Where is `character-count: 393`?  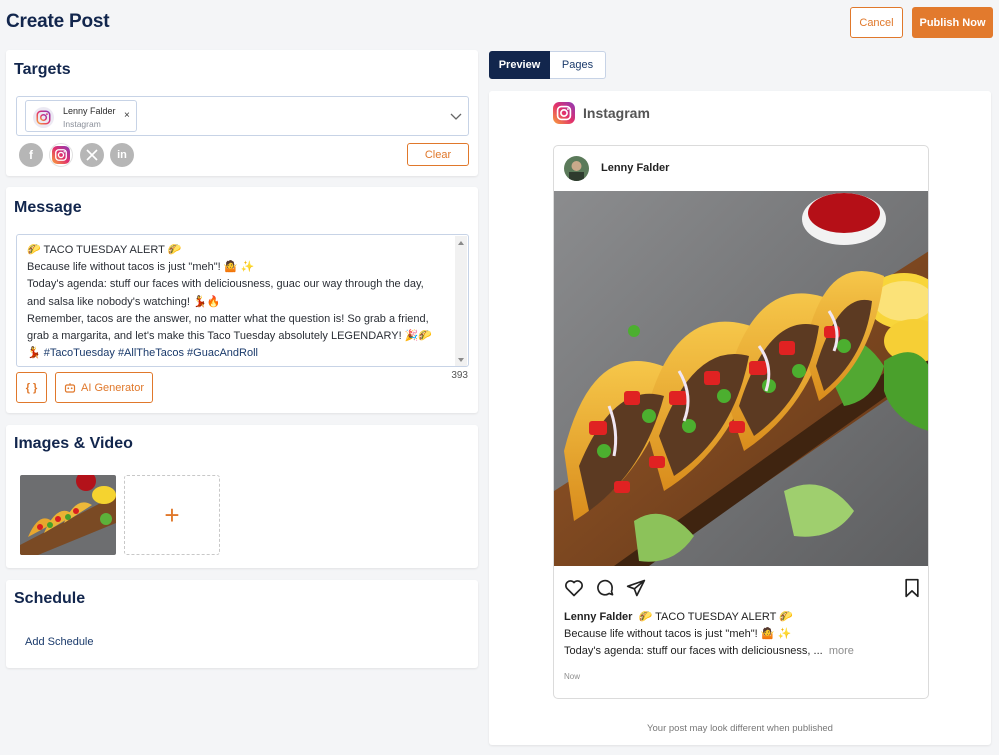 character-count: 393 is located at coordinates (459, 375).